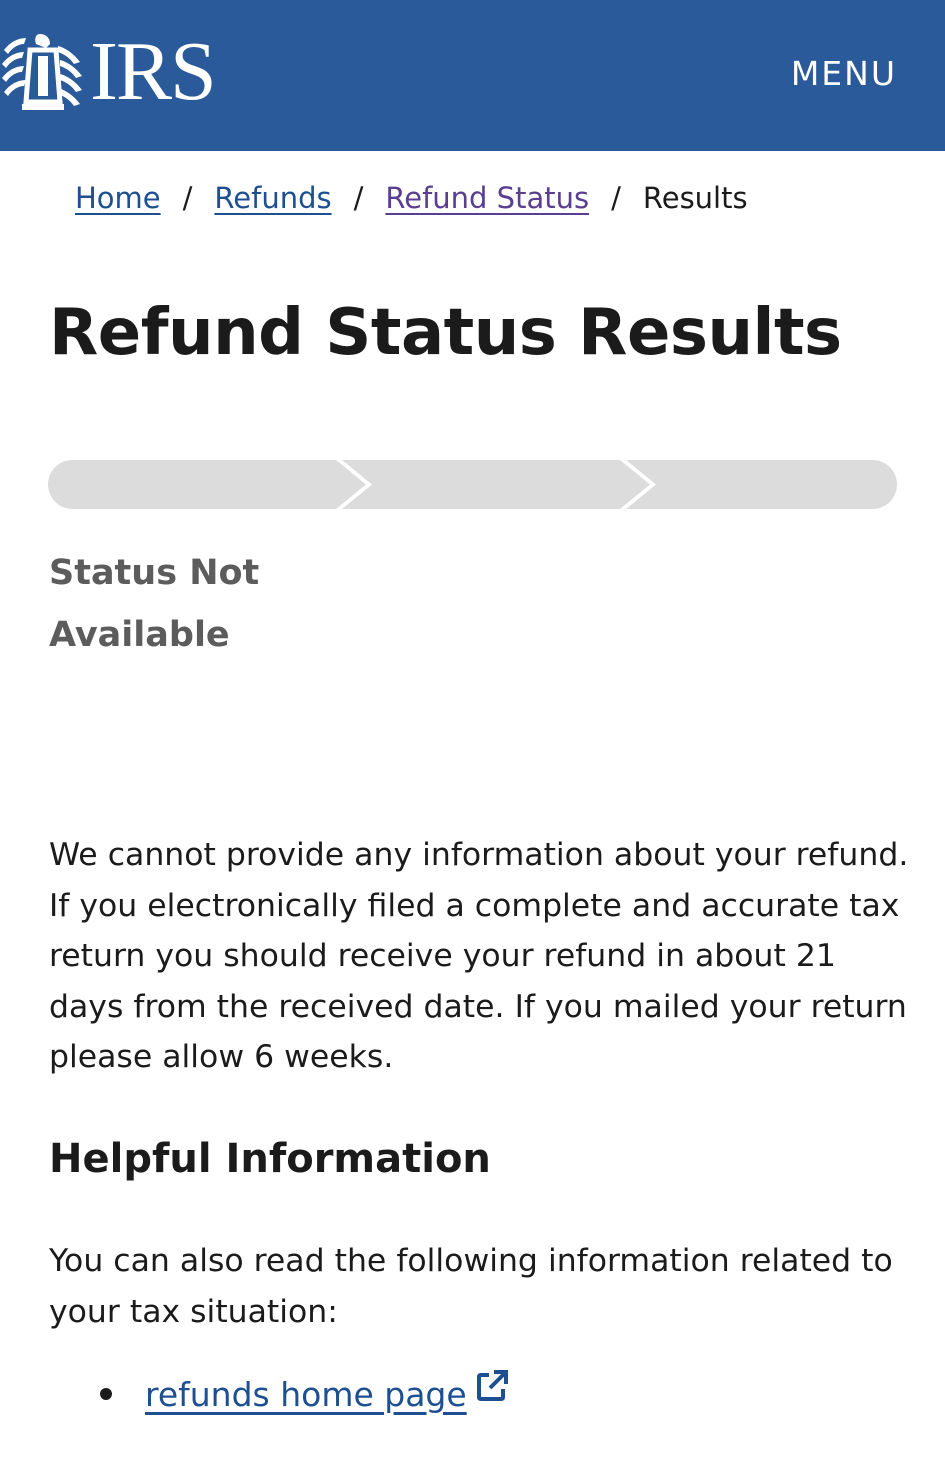 This screenshot has height=1467, width=945. I want to click on helpful-links-list: refunds home page, so click(304, 1394).